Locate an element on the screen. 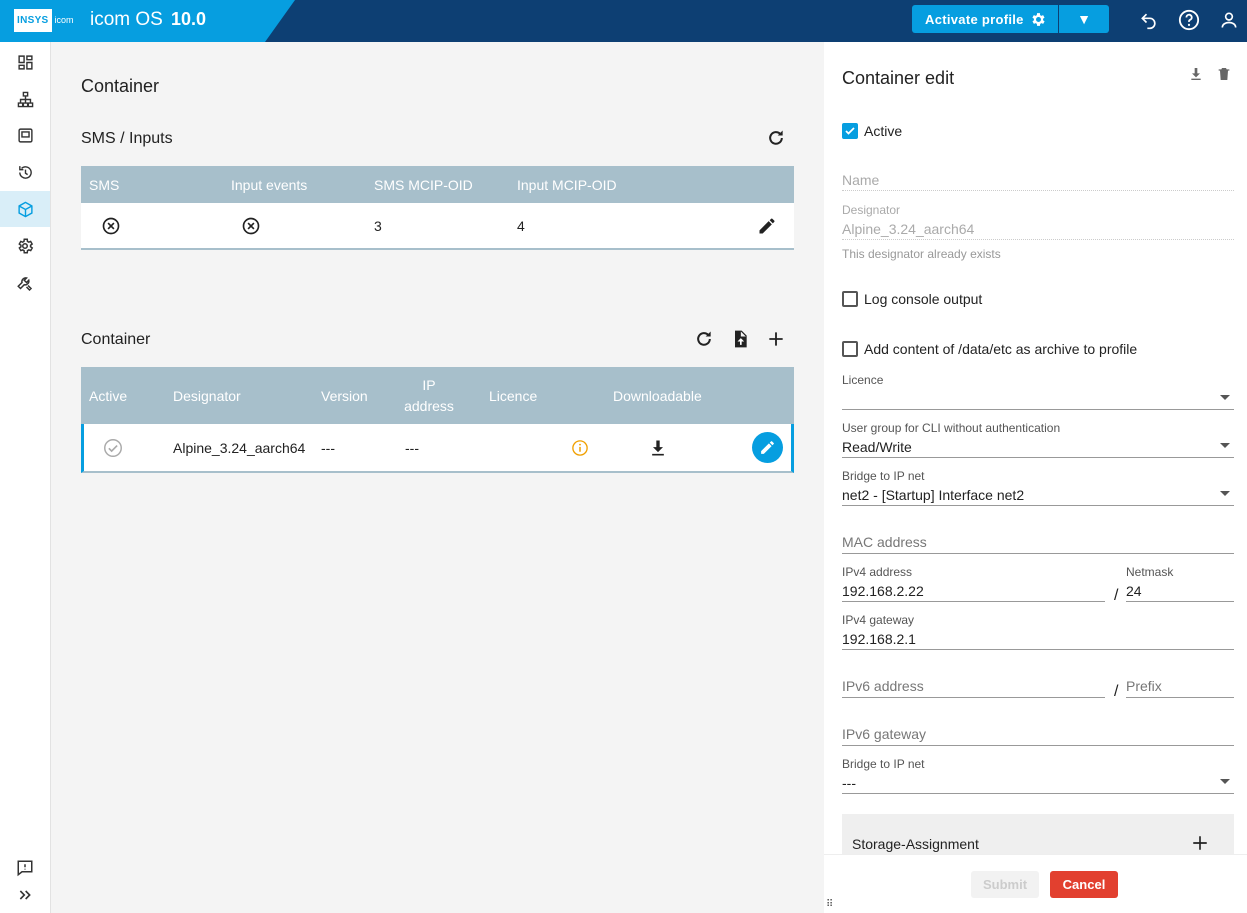  undo-icon is located at coordinates (1149, 20).